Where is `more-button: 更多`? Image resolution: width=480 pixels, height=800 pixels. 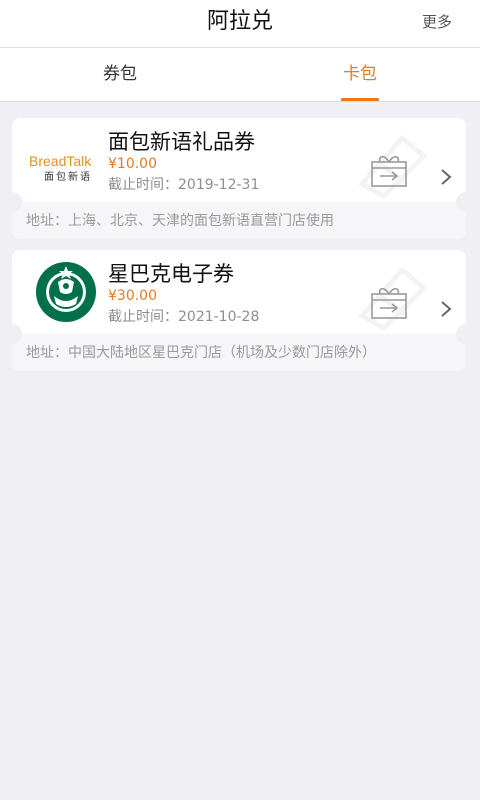 more-button: 更多 is located at coordinates (437, 24).